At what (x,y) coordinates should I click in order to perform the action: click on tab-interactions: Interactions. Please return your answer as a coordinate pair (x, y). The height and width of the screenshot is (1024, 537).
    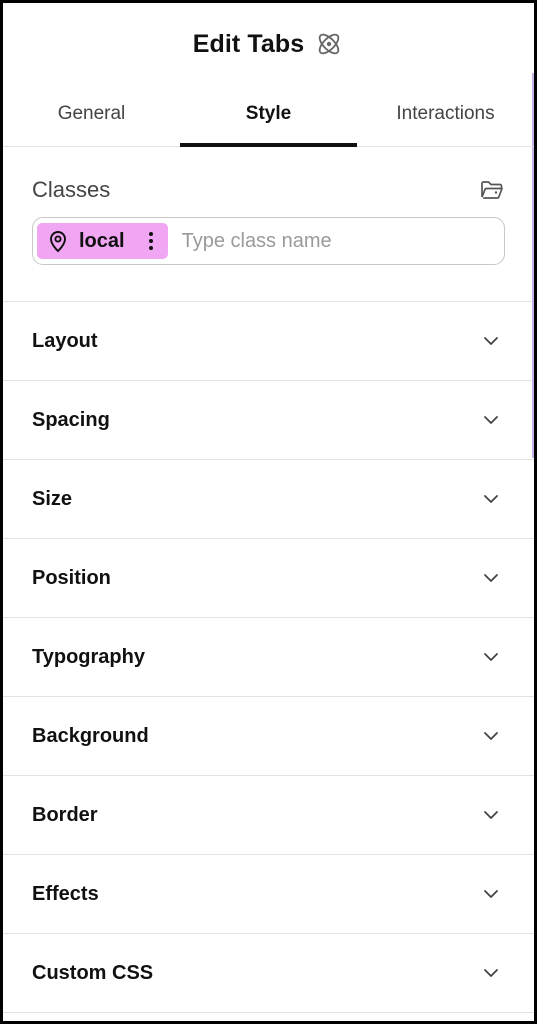
    Looking at the image, I should click on (445, 113).